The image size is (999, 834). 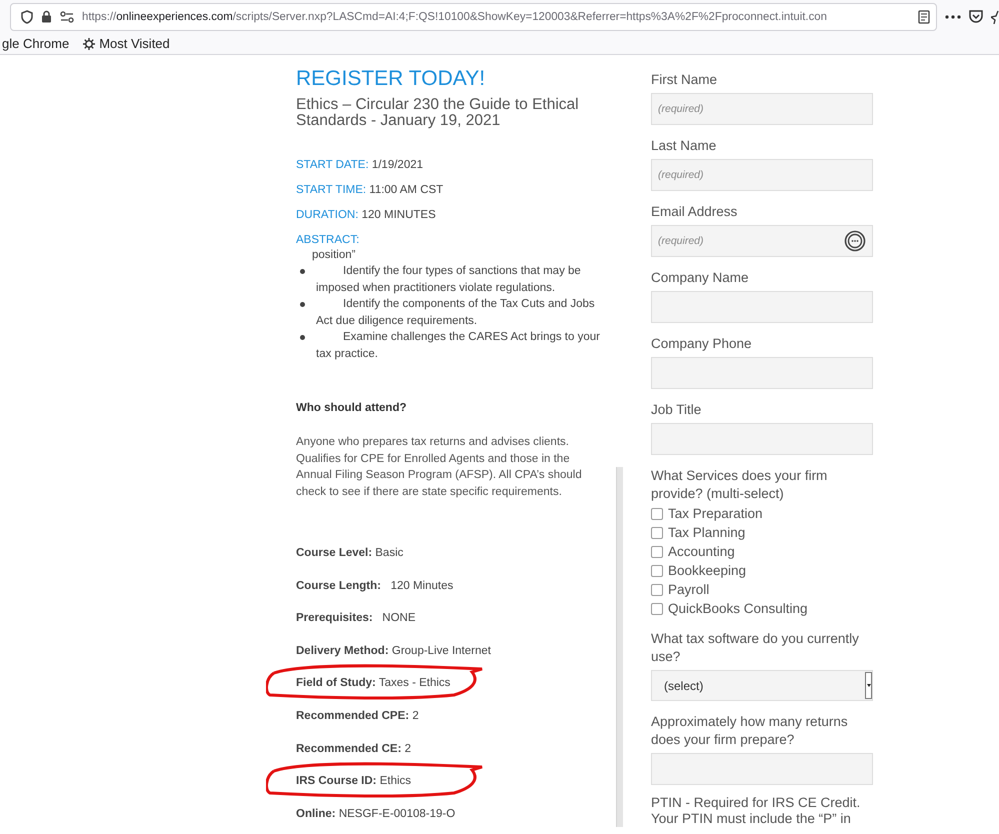 I want to click on checkbox-option: Accounting, so click(x=762, y=551).